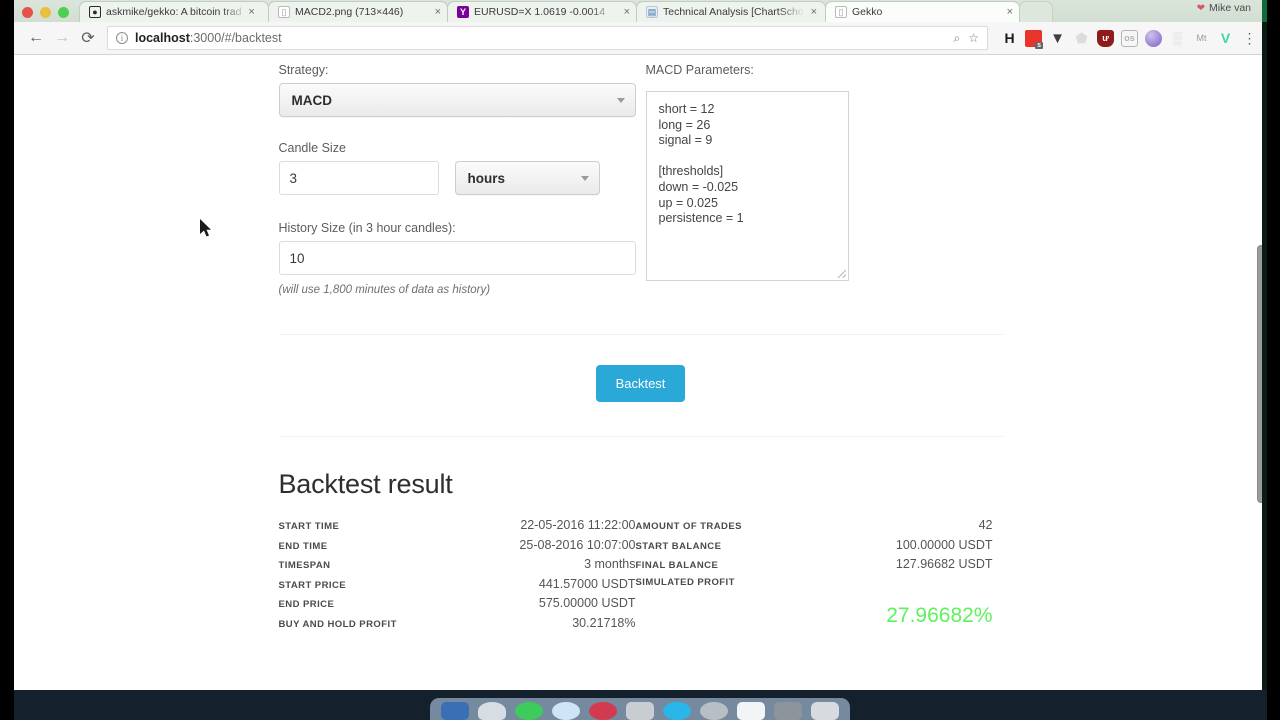 The width and height of the screenshot is (1280, 720). Describe the element at coordinates (578, 525) in the screenshot. I see `result-value: 22-05-2016 11:22:00` at that location.